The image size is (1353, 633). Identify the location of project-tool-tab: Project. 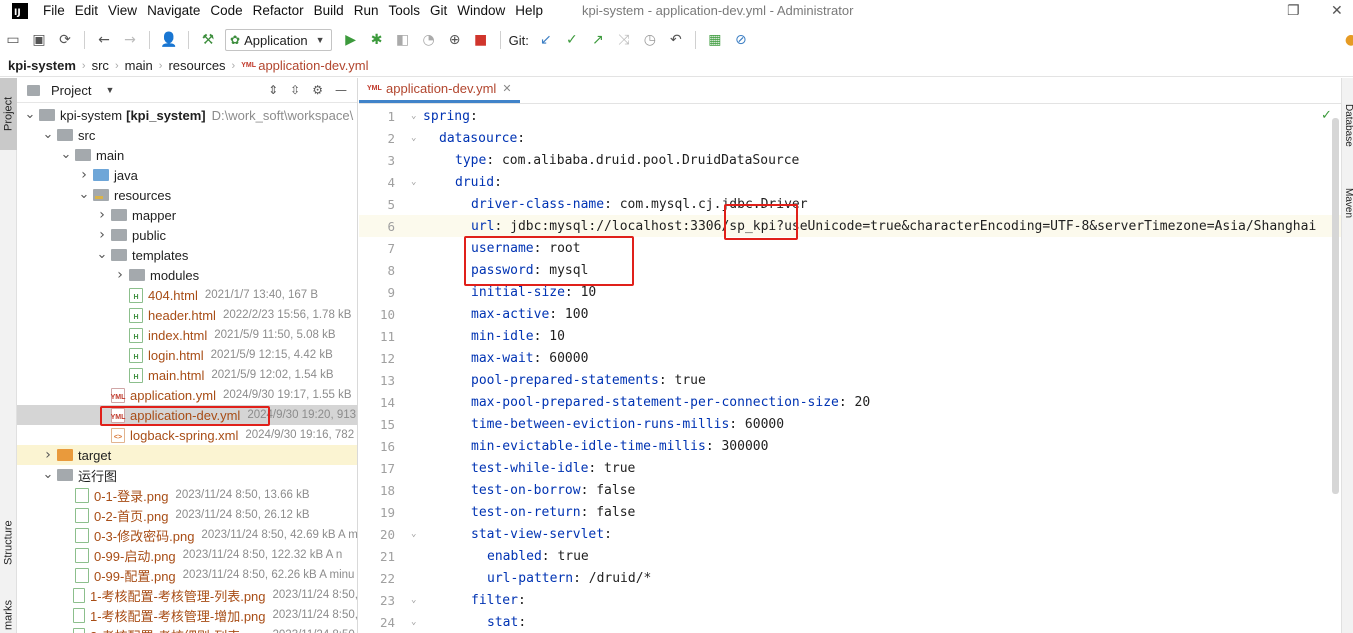
(8, 114).